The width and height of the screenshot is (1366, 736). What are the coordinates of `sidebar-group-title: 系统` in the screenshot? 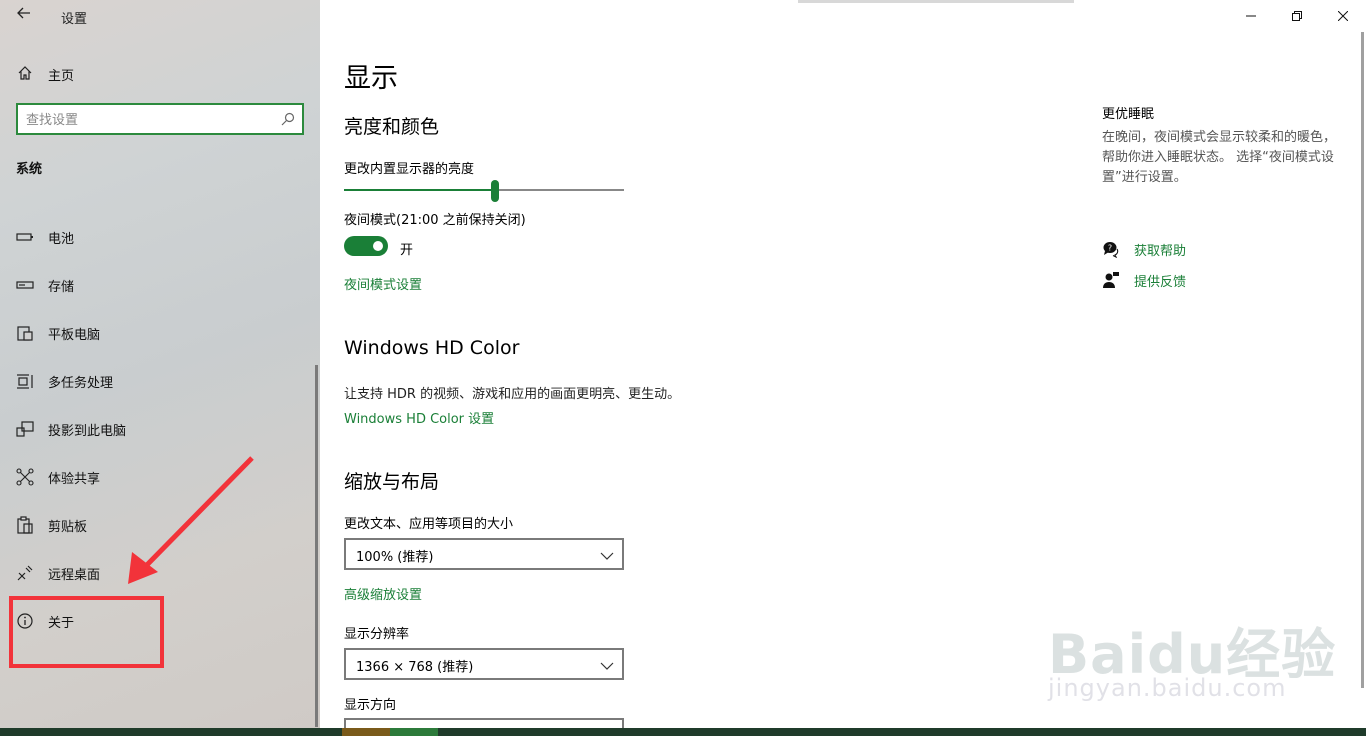 It's located at (29, 169).